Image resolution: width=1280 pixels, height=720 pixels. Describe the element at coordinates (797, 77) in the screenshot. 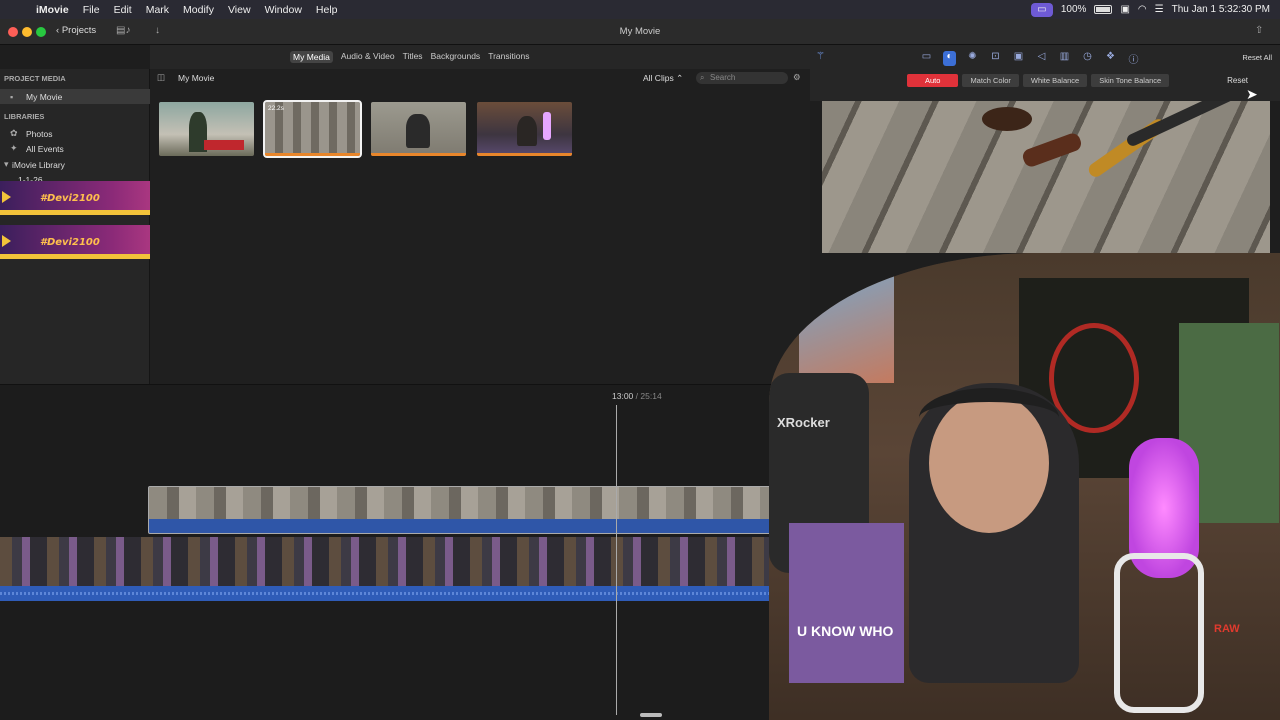

I see `gear-icon: ⚙` at that location.